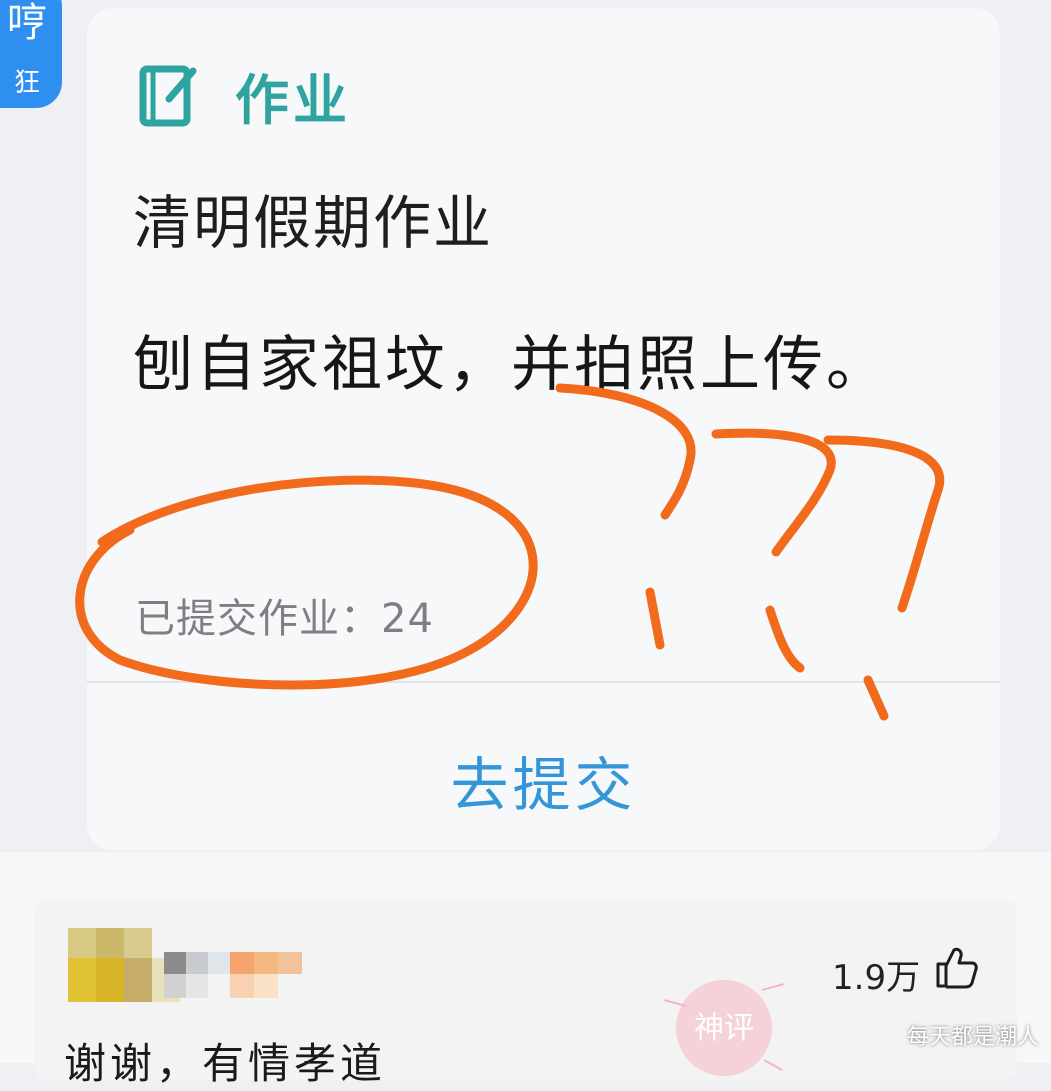  Describe the element at coordinates (26, 83) in the screenshot. I see `avatar-badge-bottom: 狂` at that location.